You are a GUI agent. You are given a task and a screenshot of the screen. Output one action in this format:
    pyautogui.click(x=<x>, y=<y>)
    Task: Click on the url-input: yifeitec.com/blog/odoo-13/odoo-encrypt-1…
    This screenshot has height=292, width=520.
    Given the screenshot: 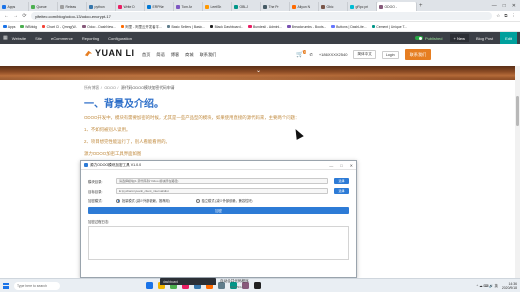 What is the action you would take?
    pyautogui.click(x=262, y=16)
    